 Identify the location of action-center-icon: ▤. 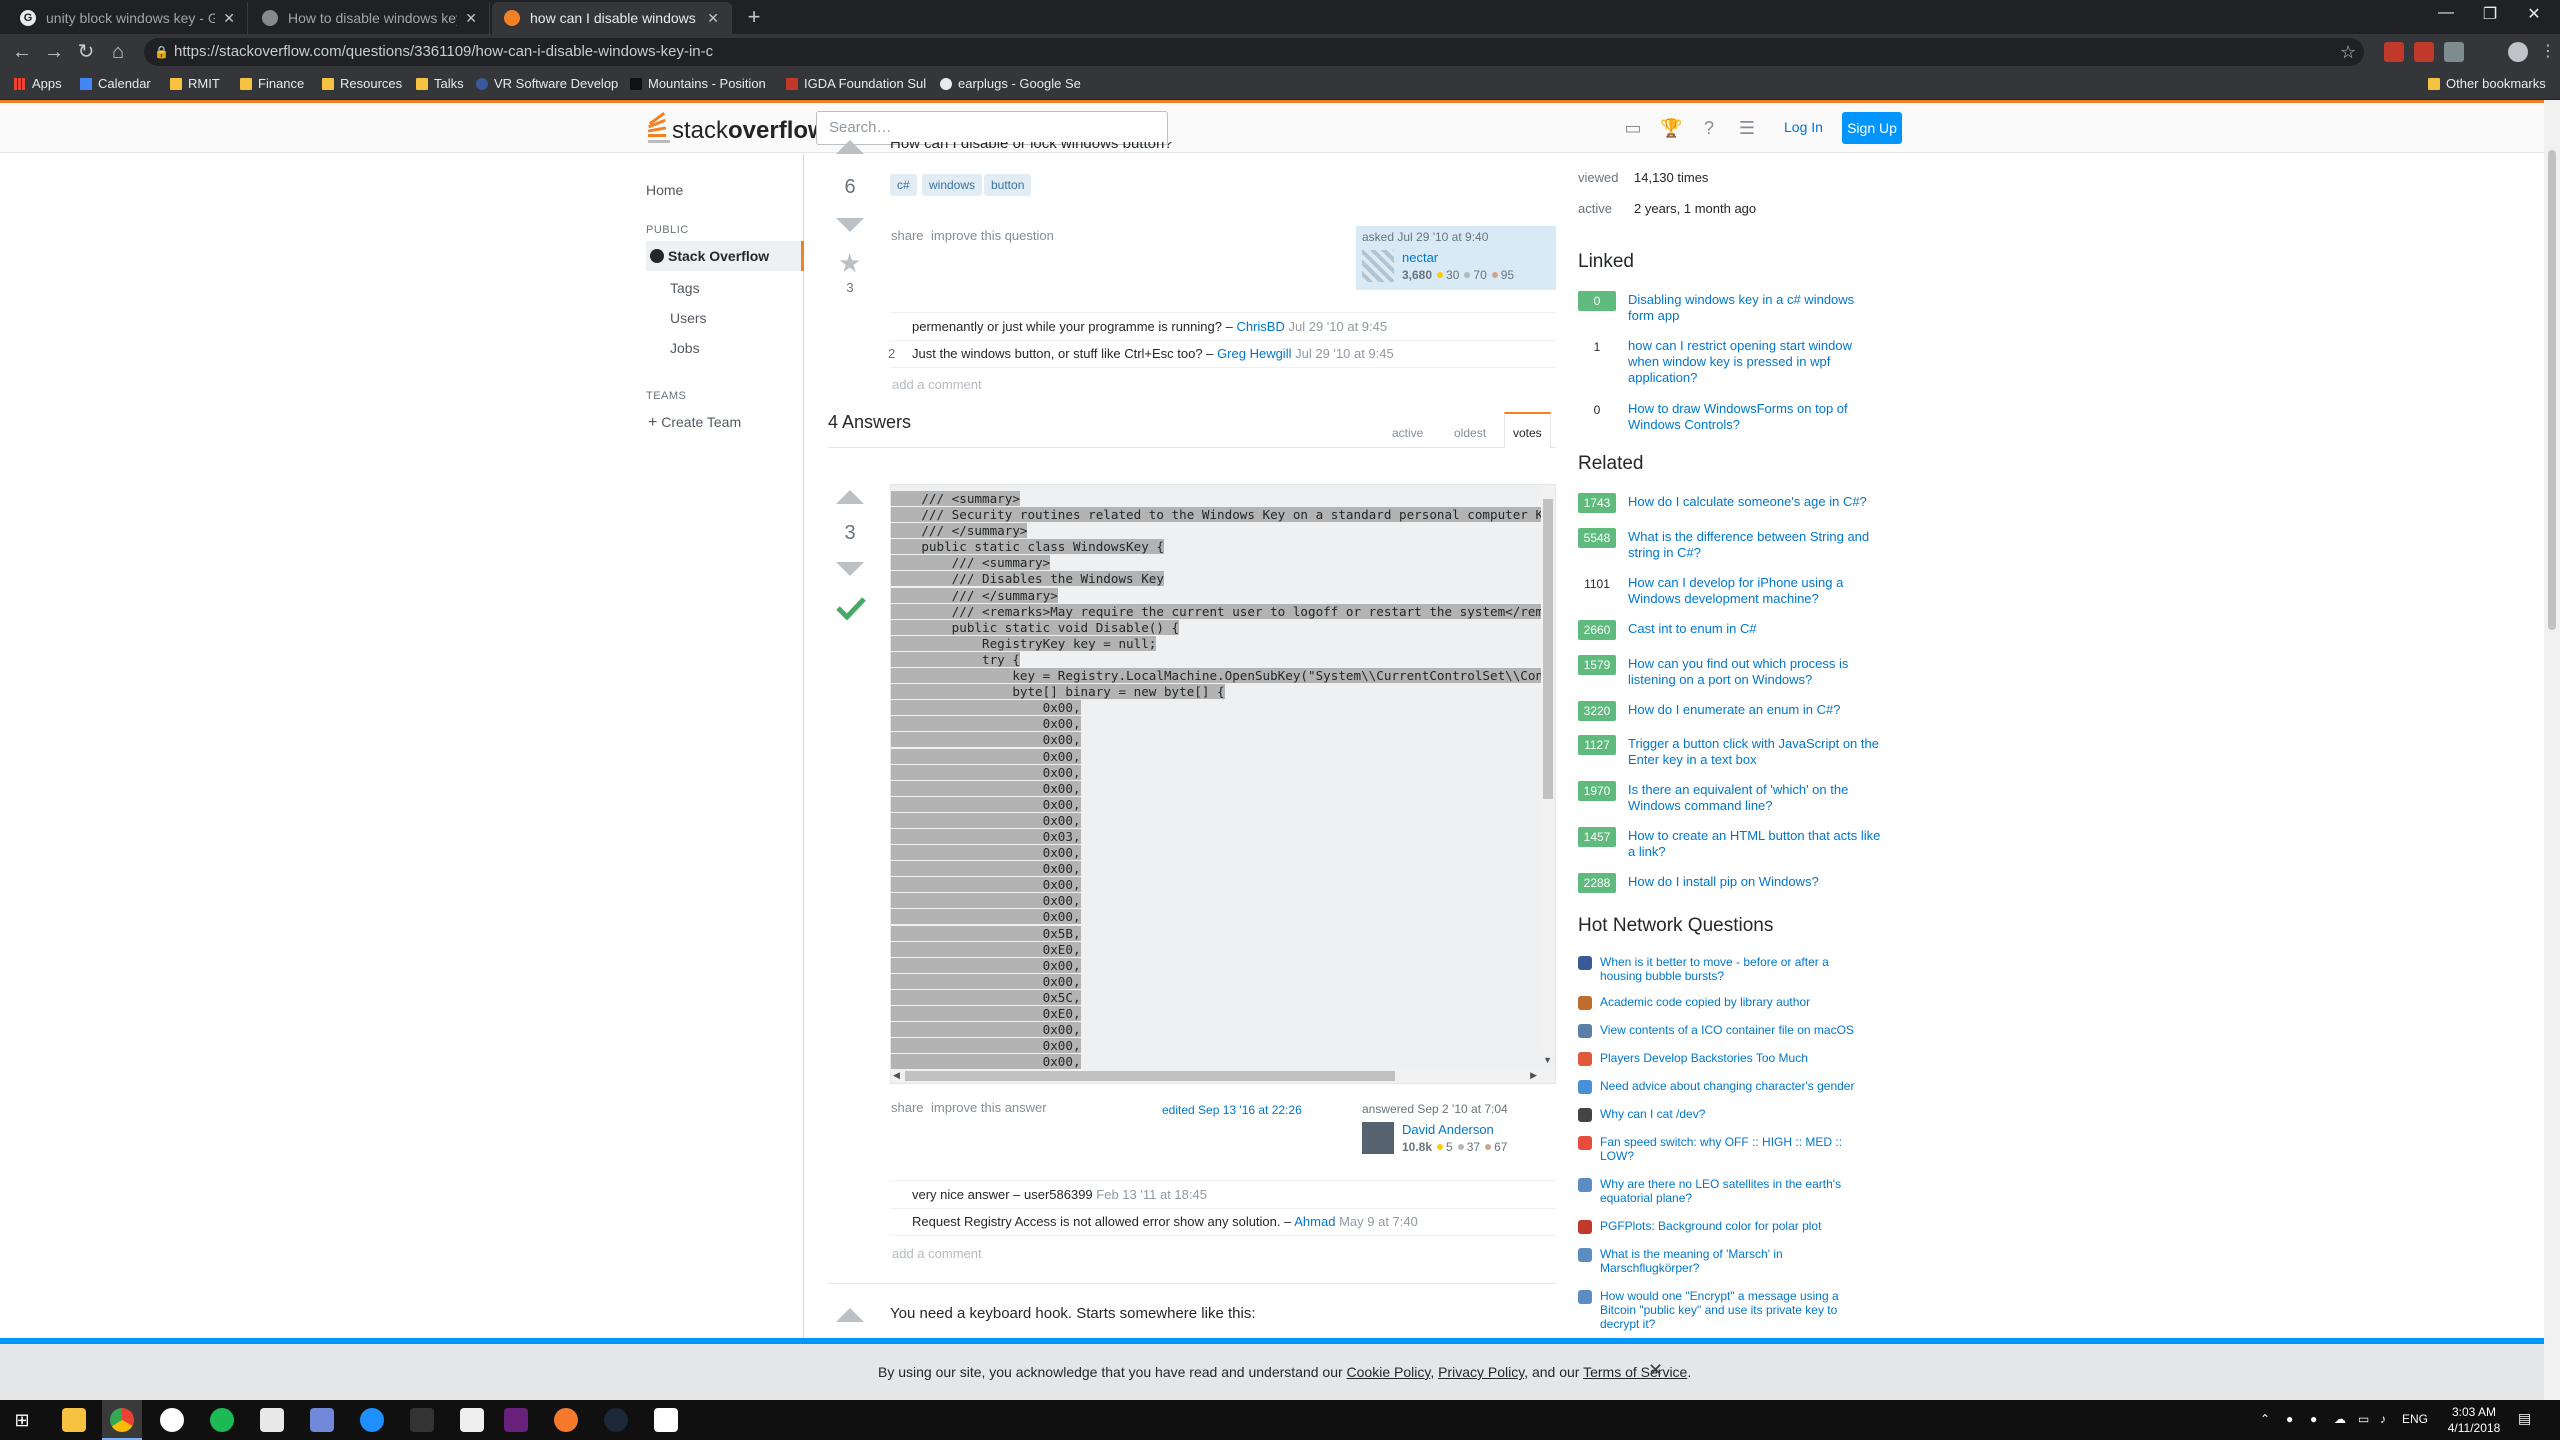
(2524, 1418).